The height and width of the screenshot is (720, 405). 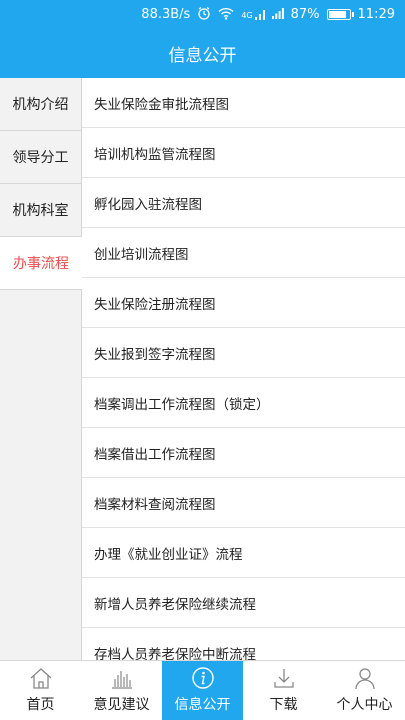 I want to click on tab-home: 首页, so click(x=40, y=690).